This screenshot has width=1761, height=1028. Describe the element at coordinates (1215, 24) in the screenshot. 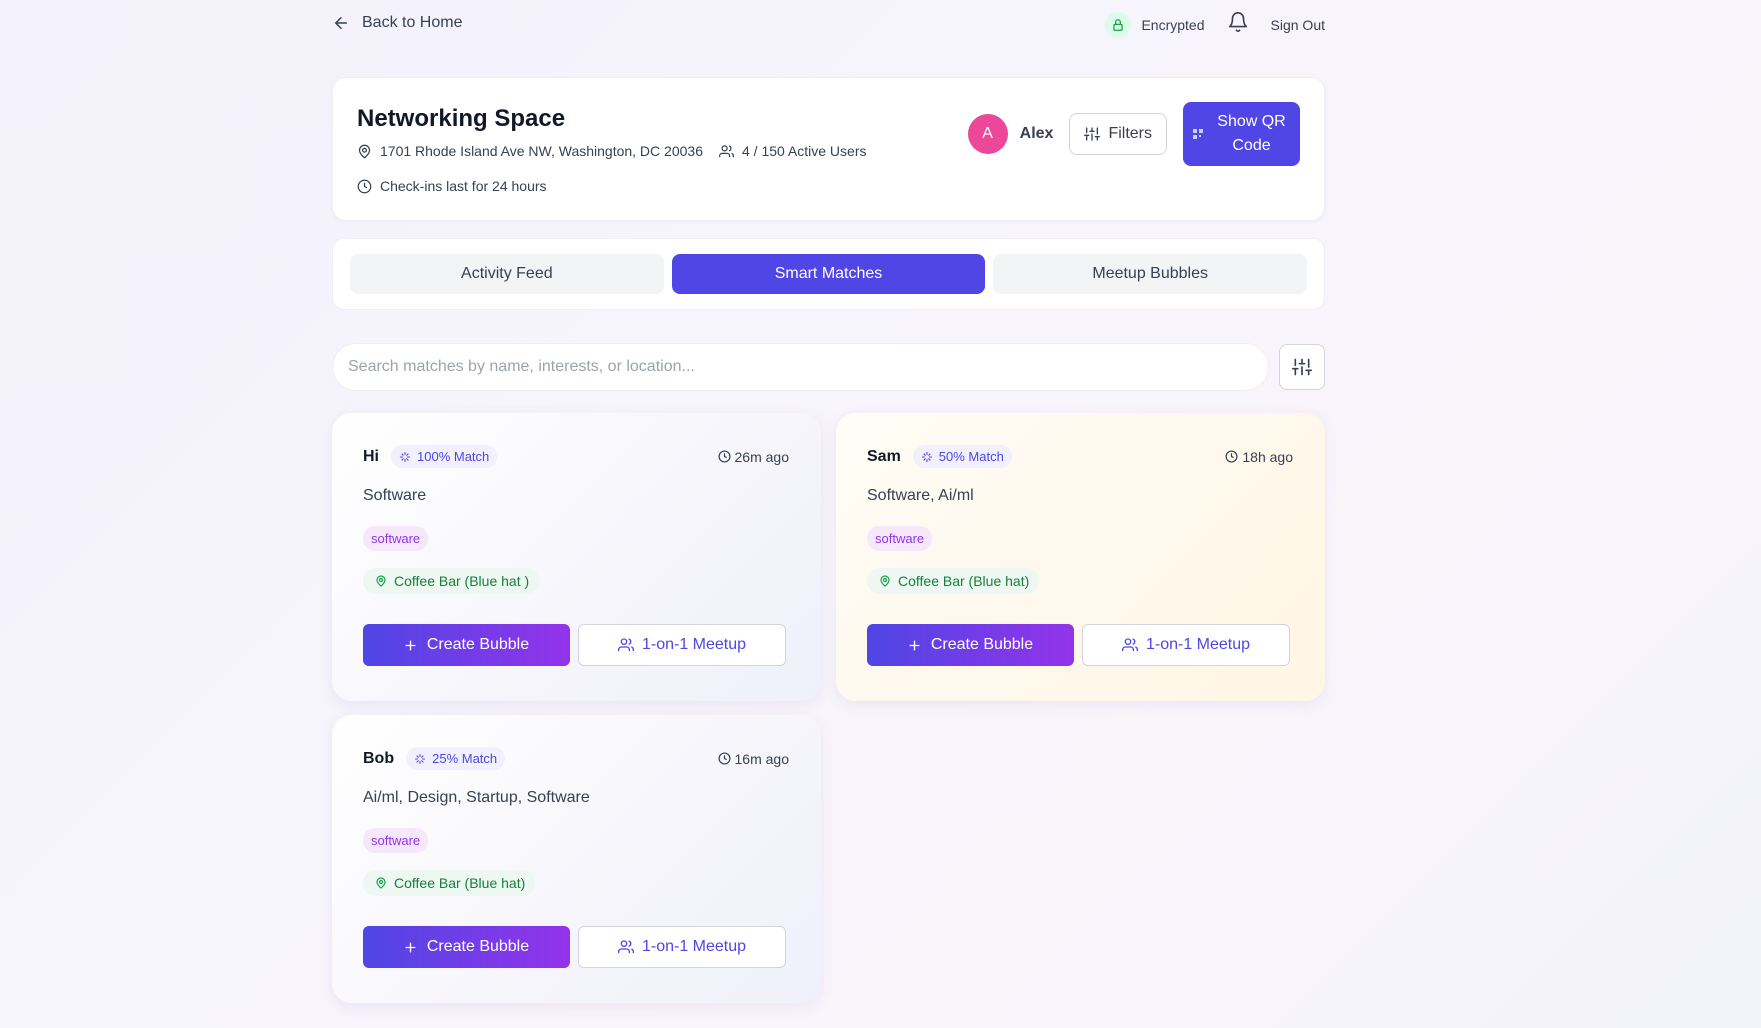

I see `top-right-actions: Encrypted Sign Out` at that location.